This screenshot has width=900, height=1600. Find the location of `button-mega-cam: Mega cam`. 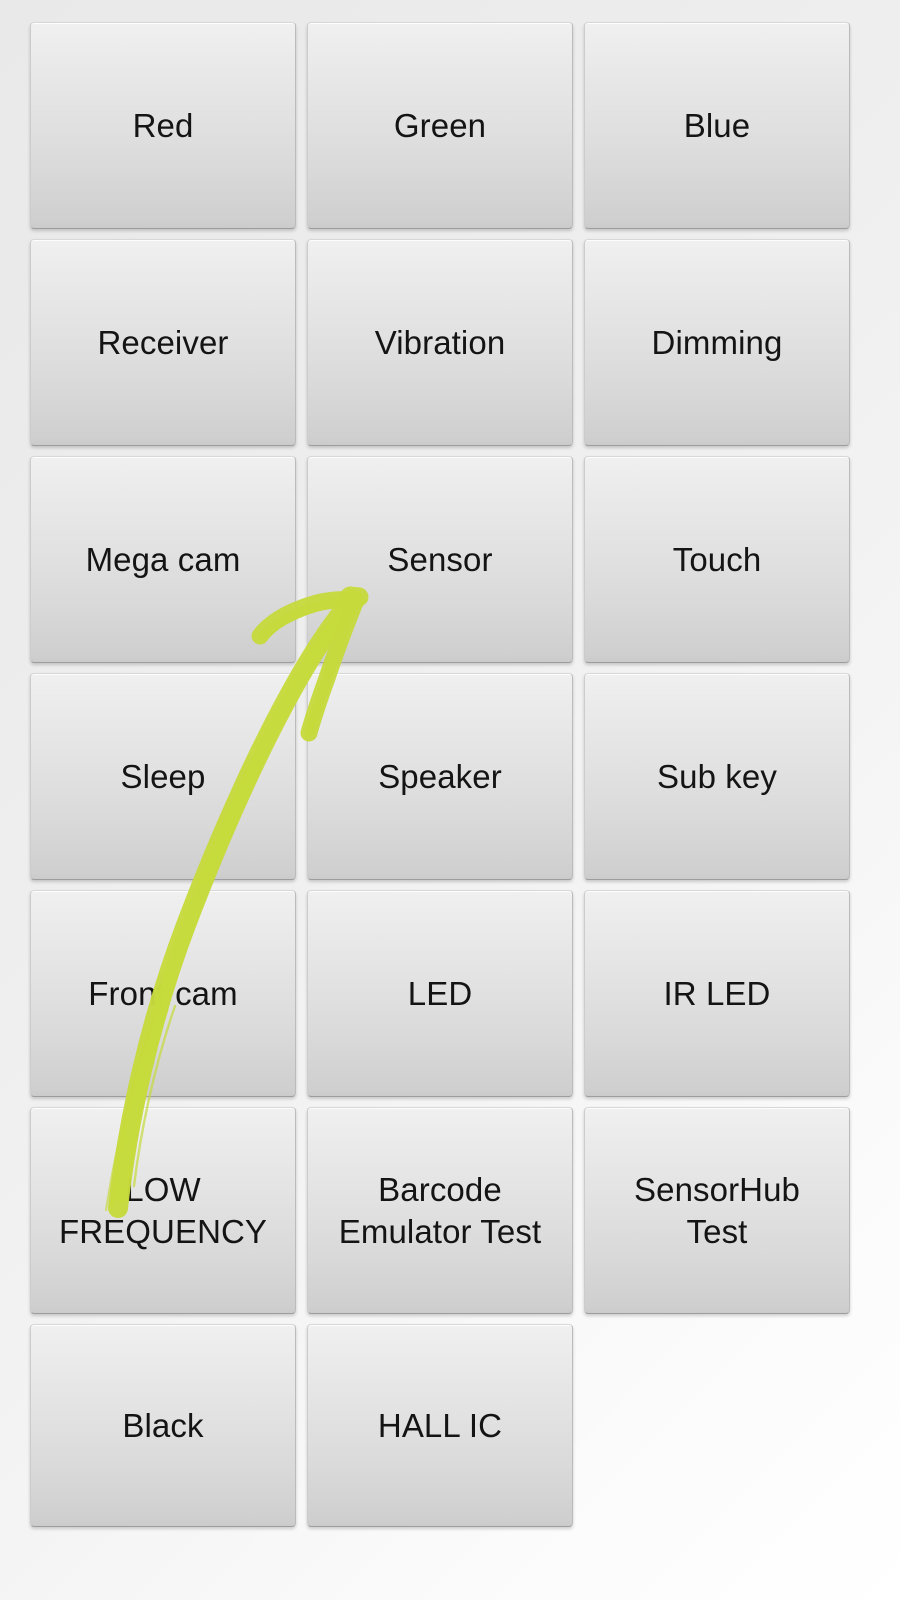

button-mega-cam: Mega cam is located at coordinates (163, 559).